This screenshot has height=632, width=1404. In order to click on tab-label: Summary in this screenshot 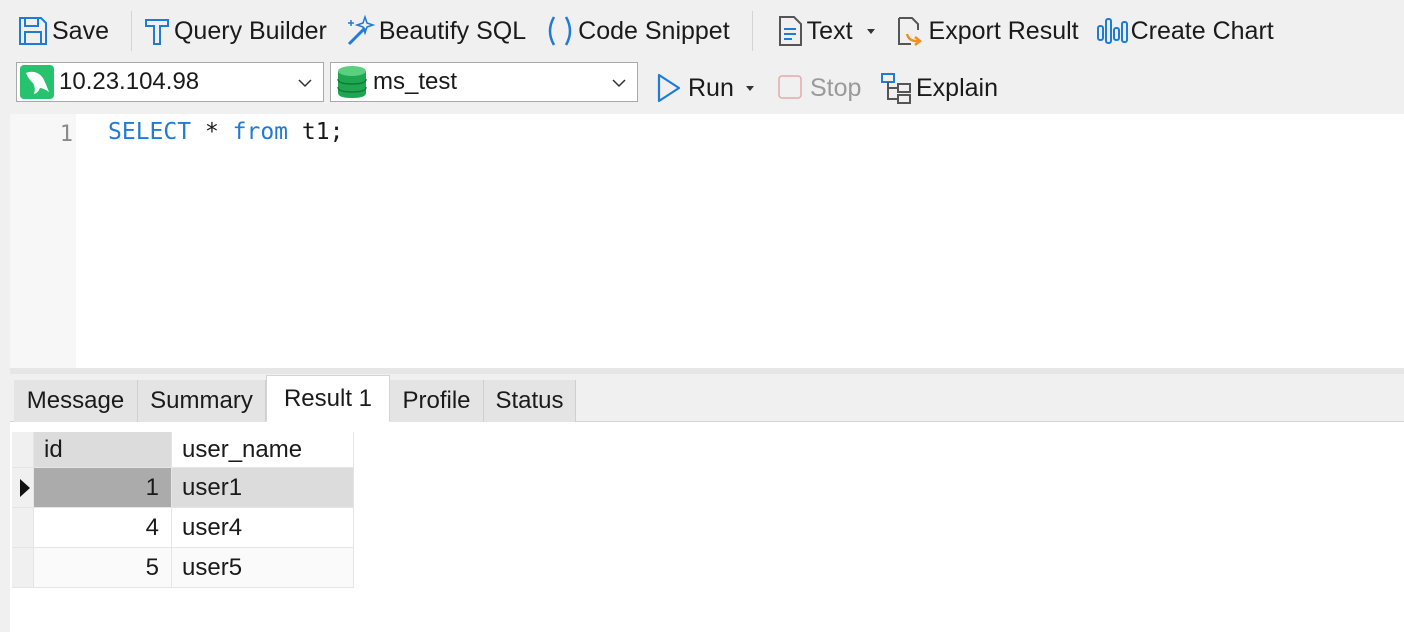, I will do `click(201, 400)`.